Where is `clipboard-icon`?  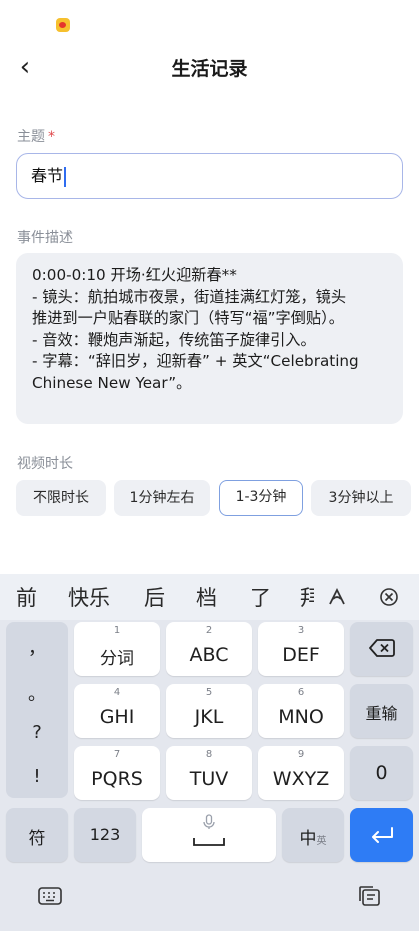
clipboard-icon is located at coordinates (369, 896).